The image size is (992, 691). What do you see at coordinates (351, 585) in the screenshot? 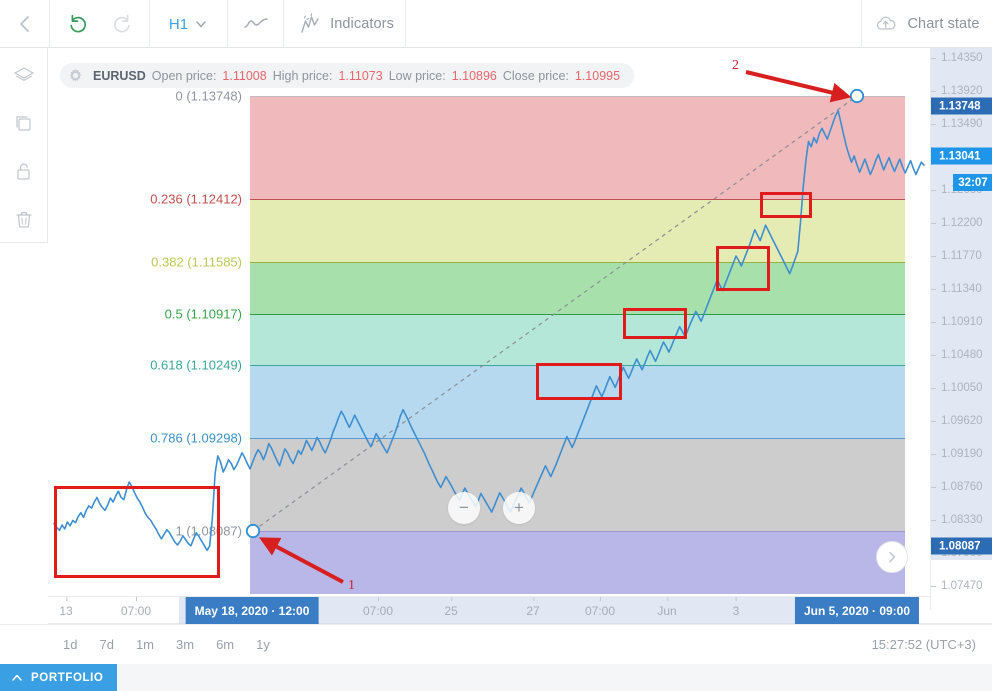
I see `annotation-number-1: 1` at bounding box center [351, 585].